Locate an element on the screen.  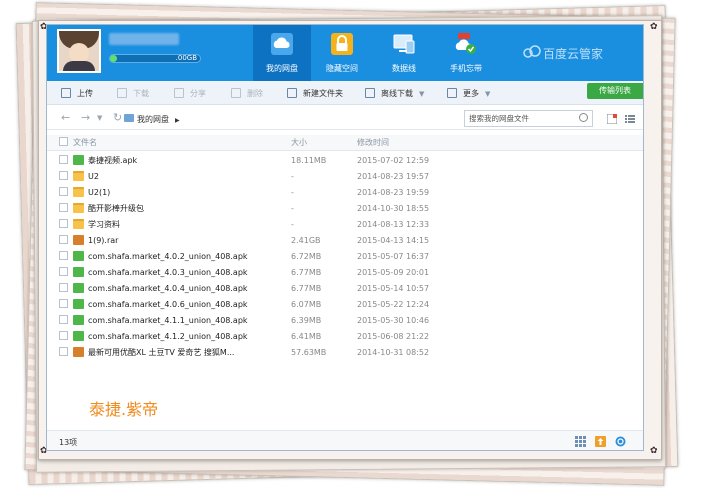
breadcrumb-item: 我的网盘 is located at coordinates (153, 119).